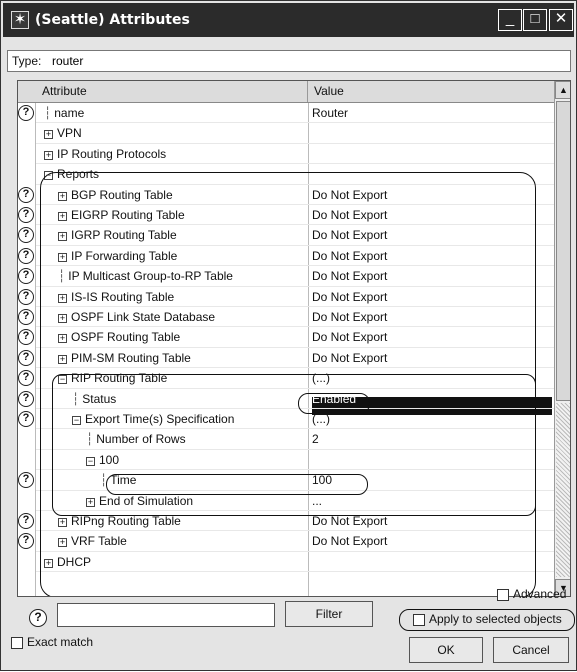  Describe the element at coordinates (67, 562) in the screenshot. I see `attribute-cell: + DHCP` at that location.